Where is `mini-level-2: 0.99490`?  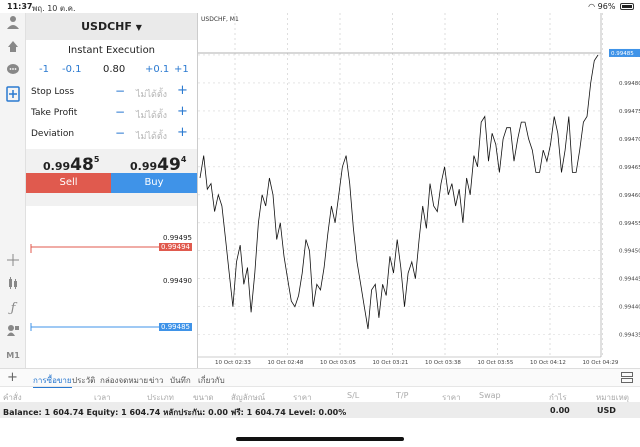
mini-level-2: 0.99490 is located at coordinates (177, 281).